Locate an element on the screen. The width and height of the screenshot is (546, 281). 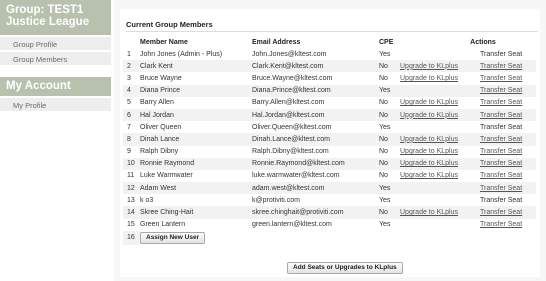
member-name-cell: Green Lantern is located at coordinates (196, 225).